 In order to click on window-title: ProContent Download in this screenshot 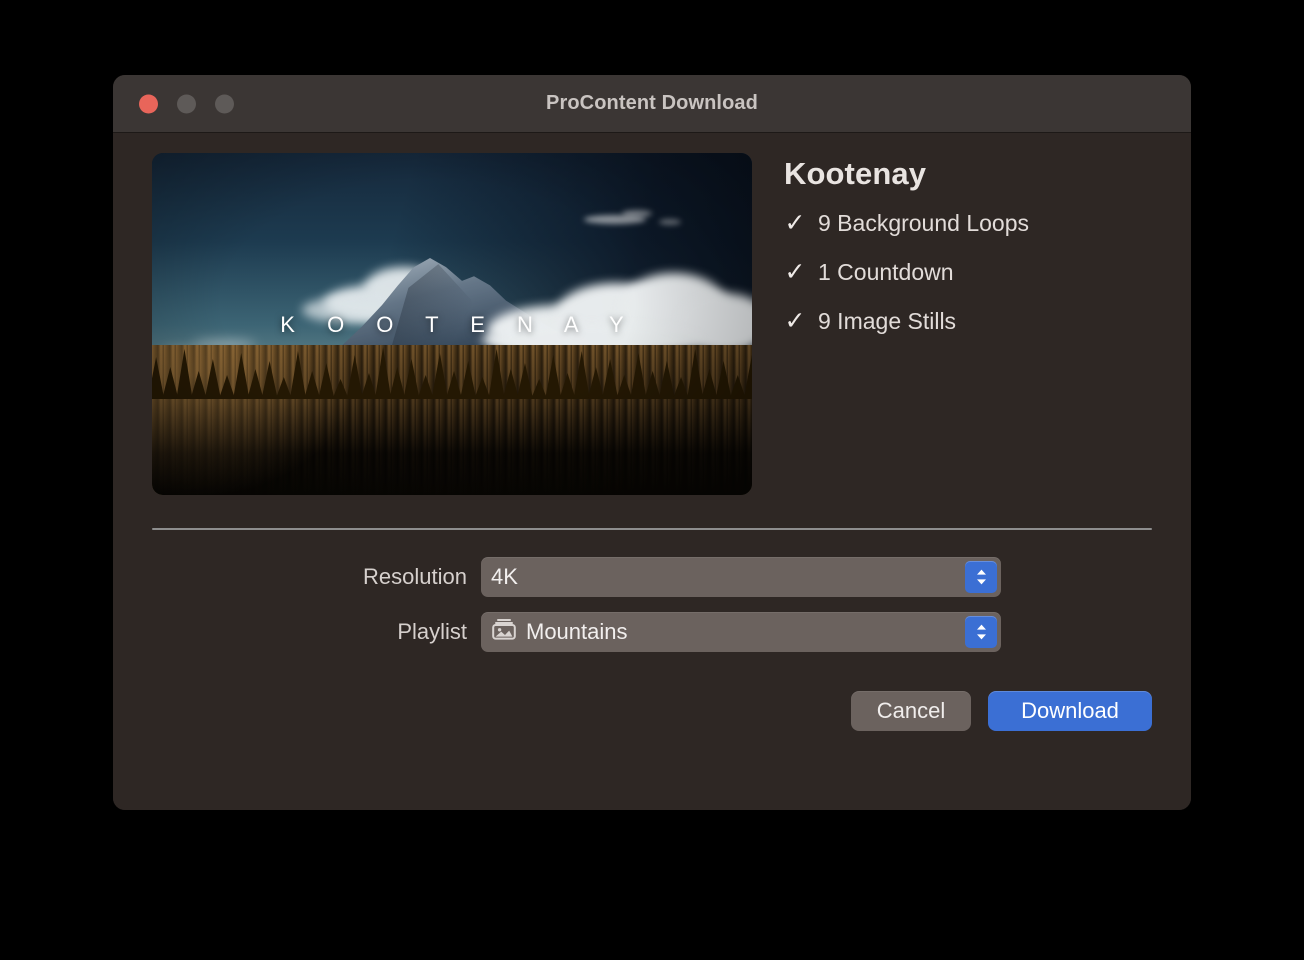, I will do `click(652, 103)`.